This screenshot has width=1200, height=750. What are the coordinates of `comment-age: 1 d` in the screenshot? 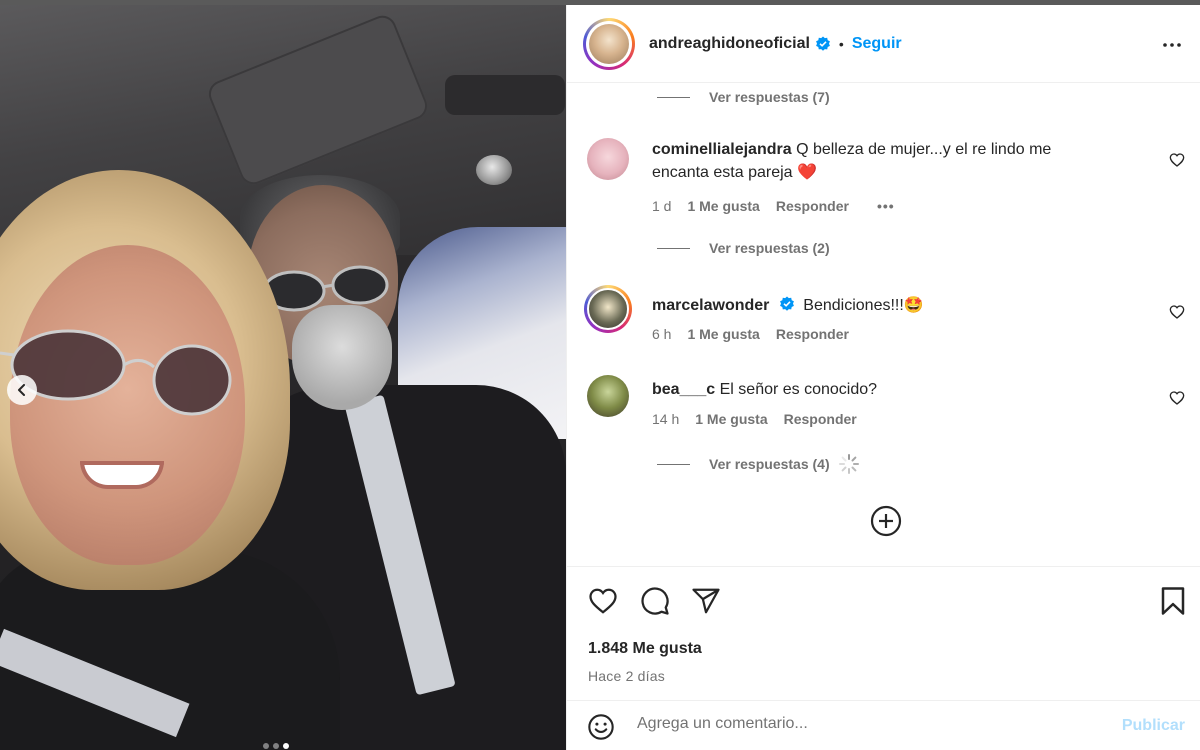 It's located at (661, 206).